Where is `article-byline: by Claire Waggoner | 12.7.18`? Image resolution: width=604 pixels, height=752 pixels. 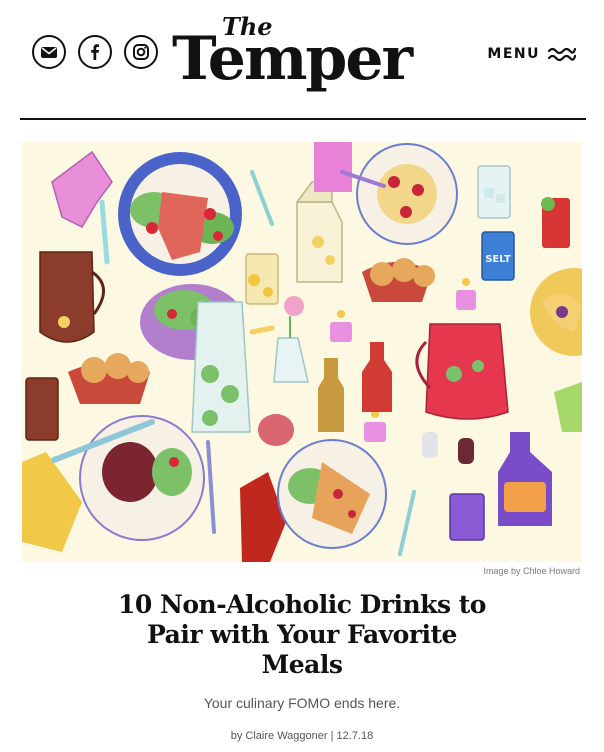
article-byline: by Claire Waggoner | 12.7.18 is located at coordinates (302, 736).